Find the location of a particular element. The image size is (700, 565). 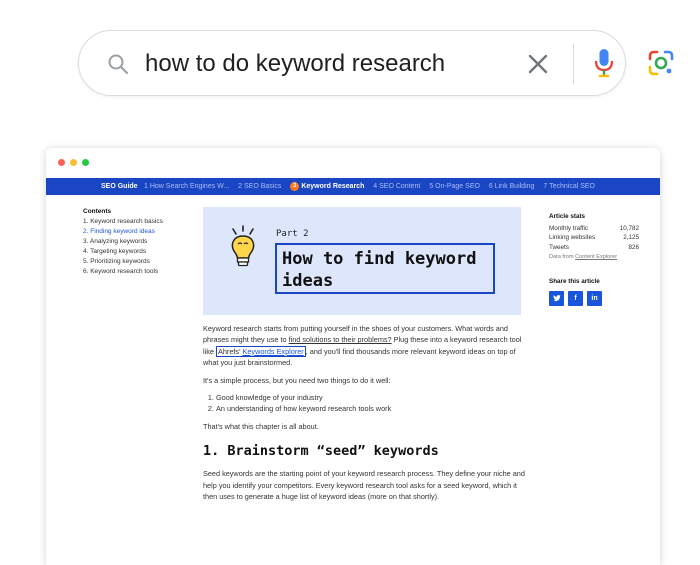

toc-item: 4. Targeting keywords is located at coordinates (143, 252).